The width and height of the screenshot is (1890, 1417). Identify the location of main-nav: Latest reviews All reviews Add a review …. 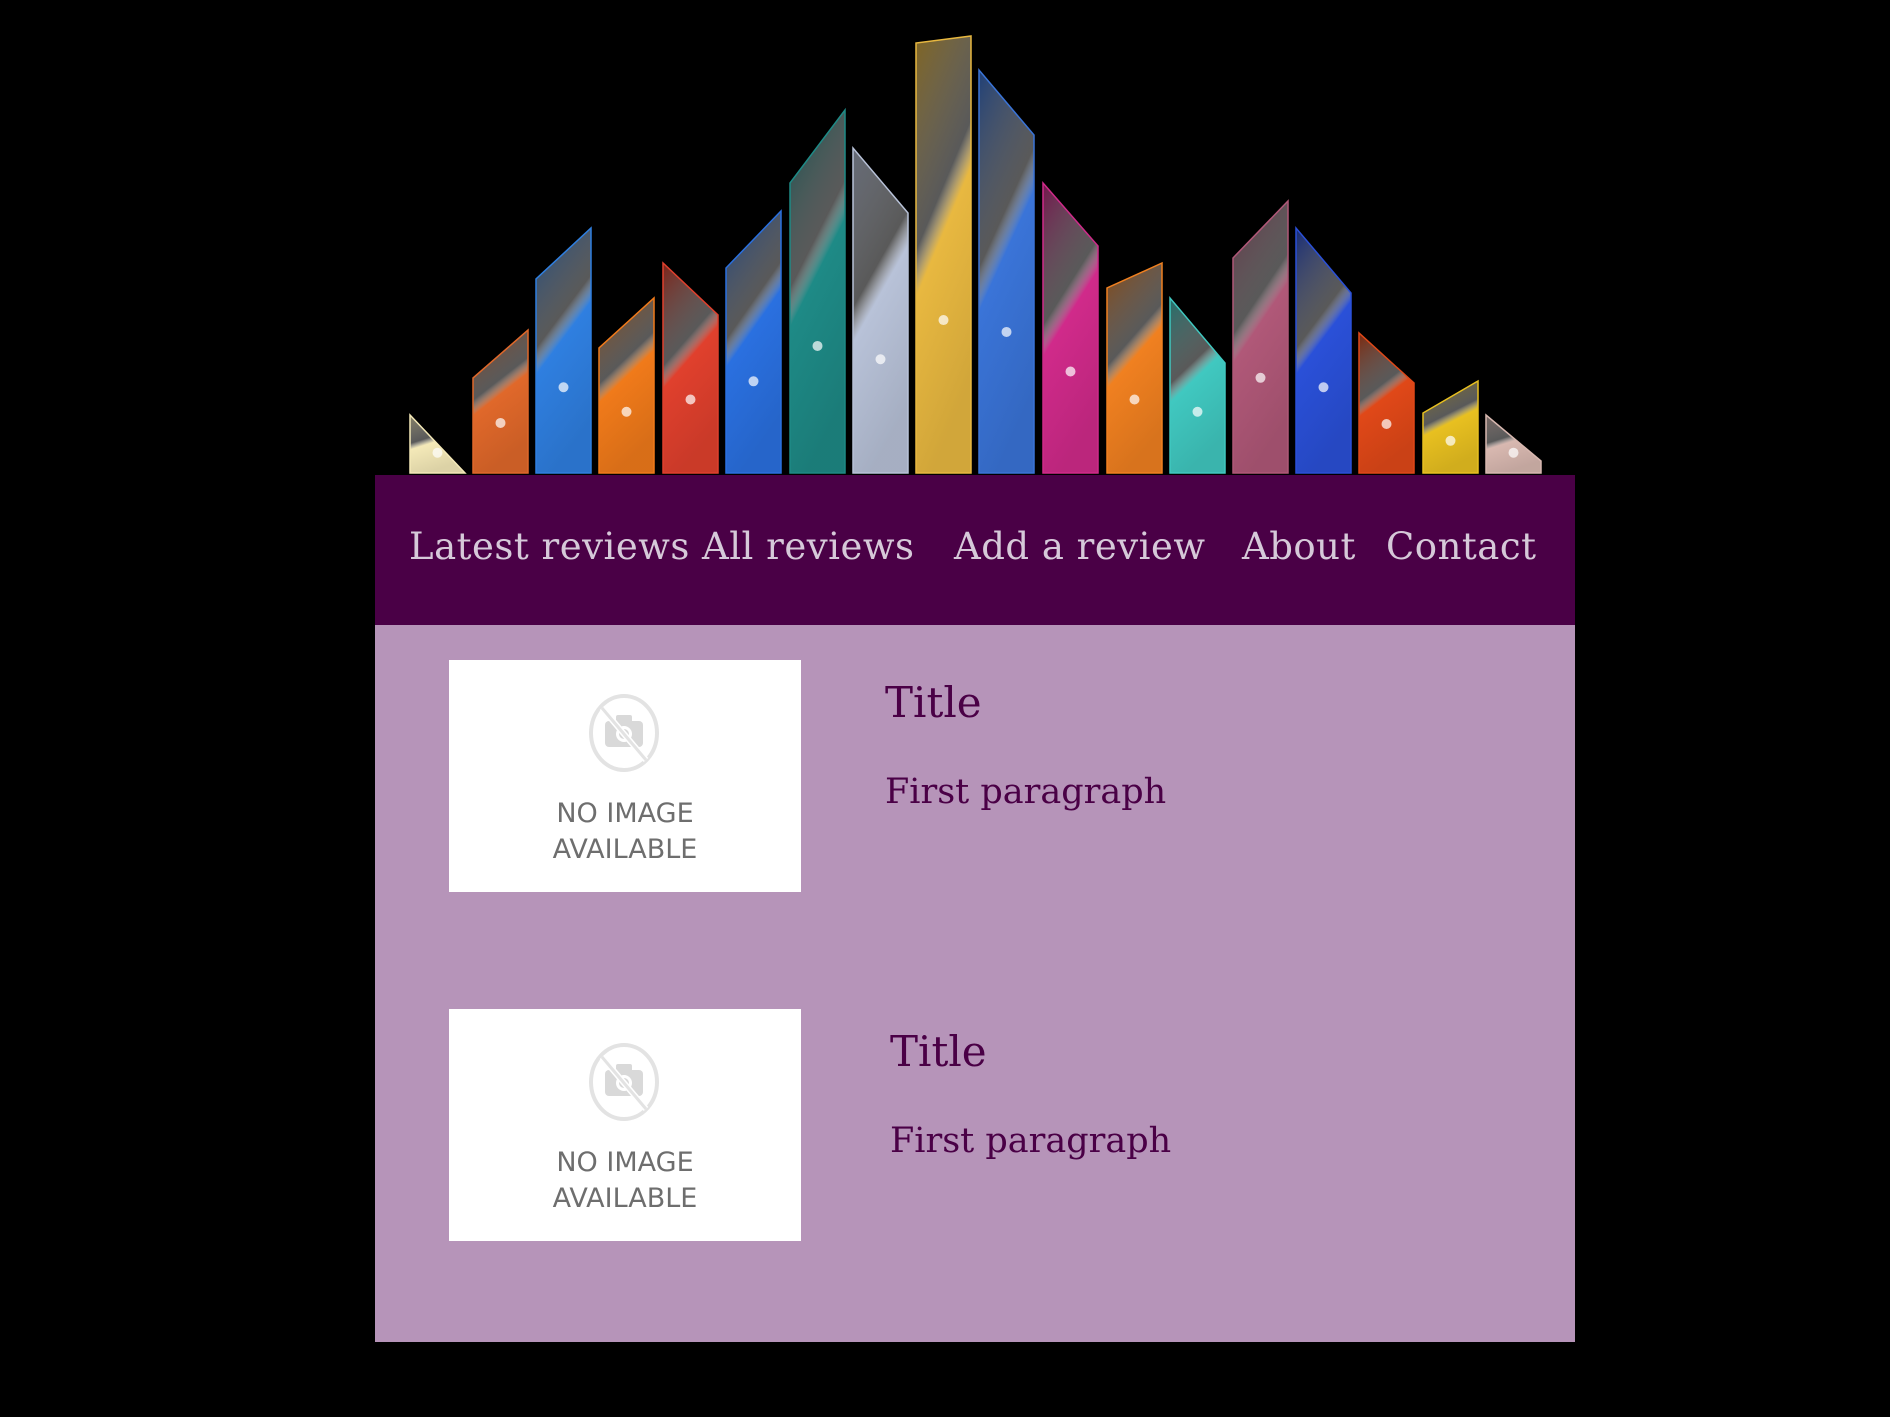
(975, 550).